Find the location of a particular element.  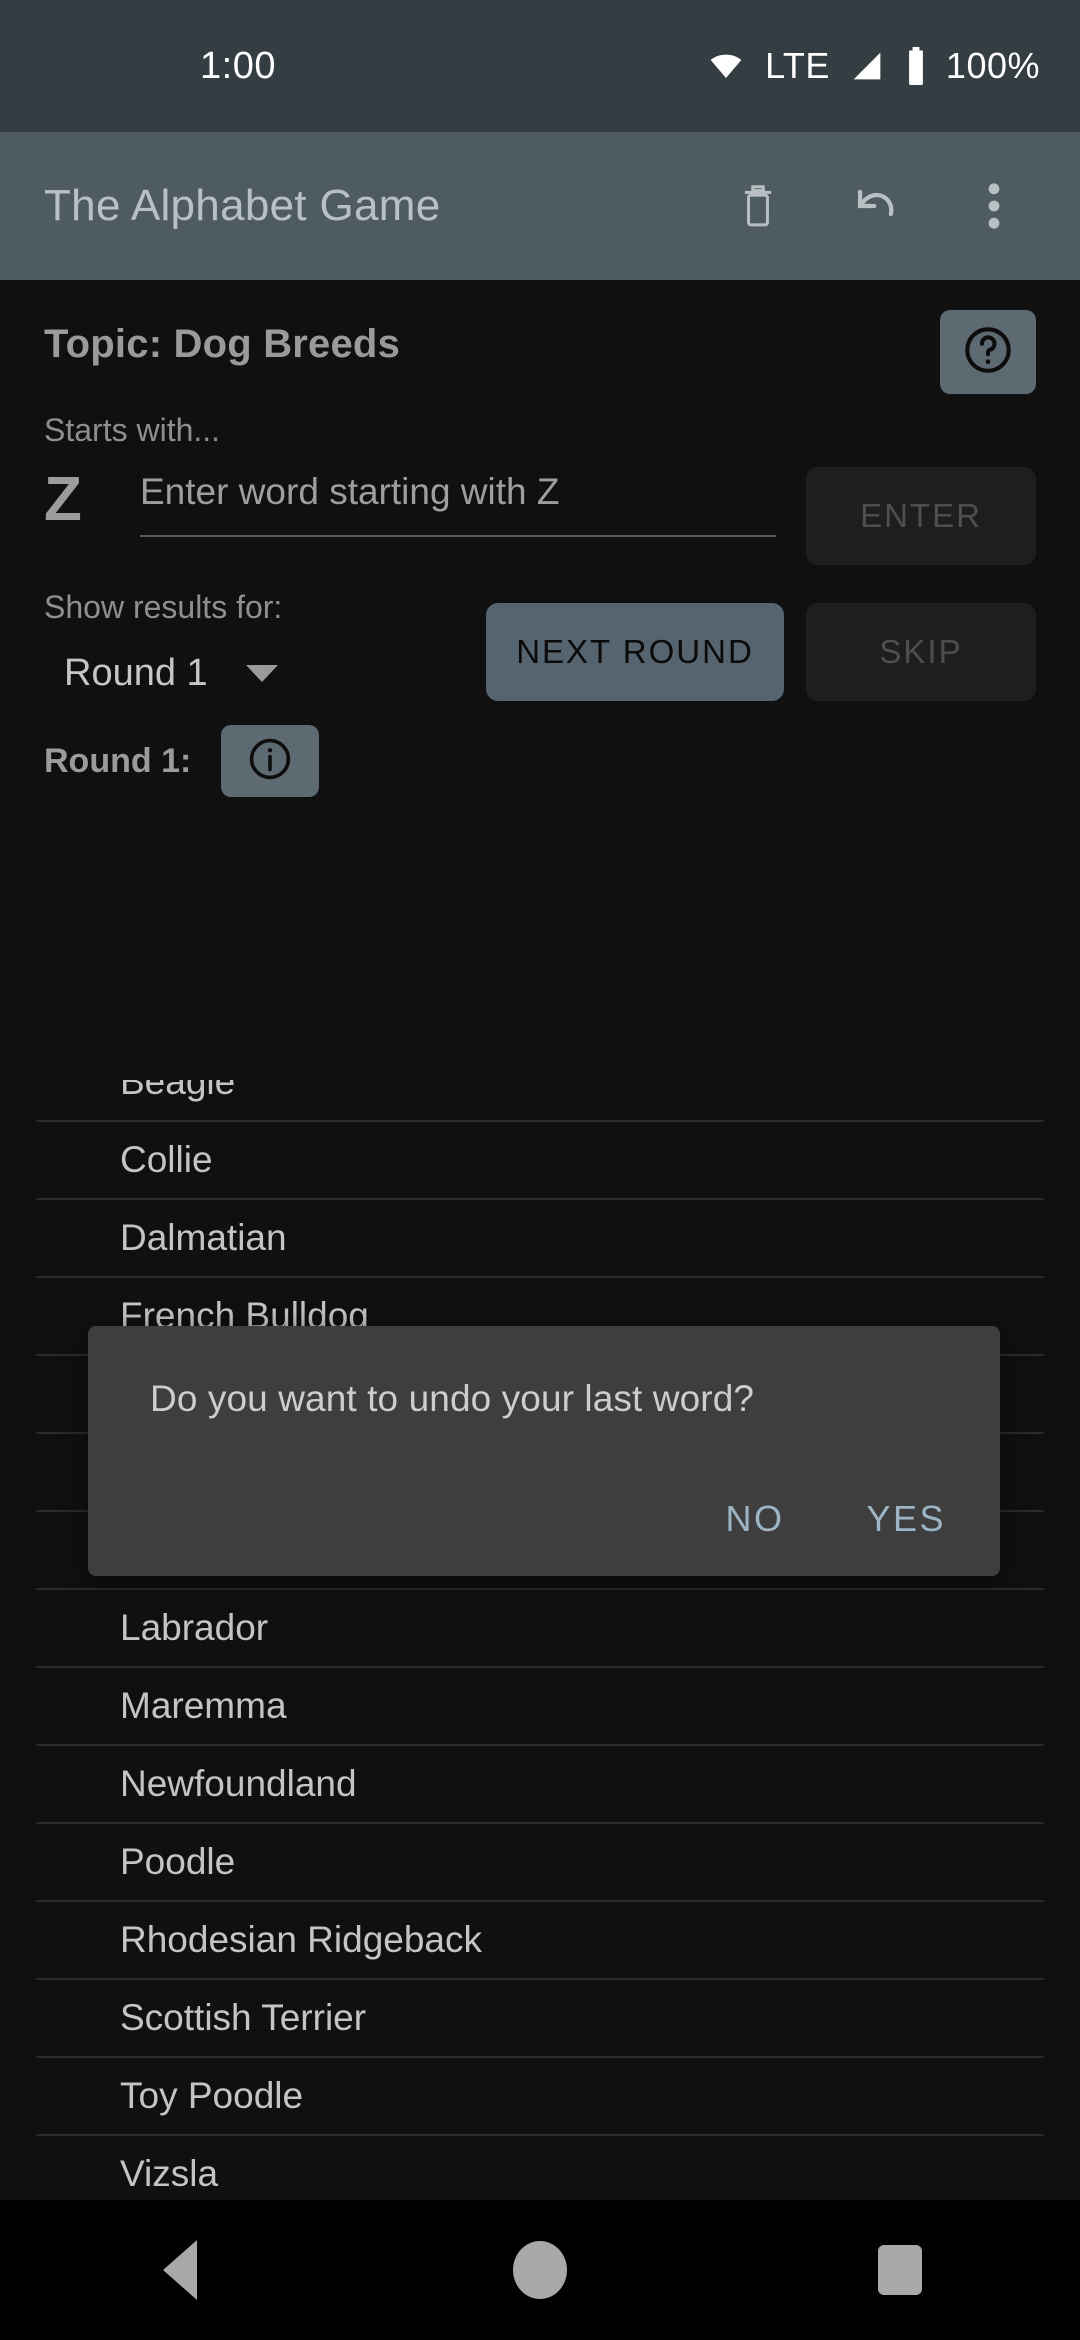

delete-button is located at coordinates (758, 206).